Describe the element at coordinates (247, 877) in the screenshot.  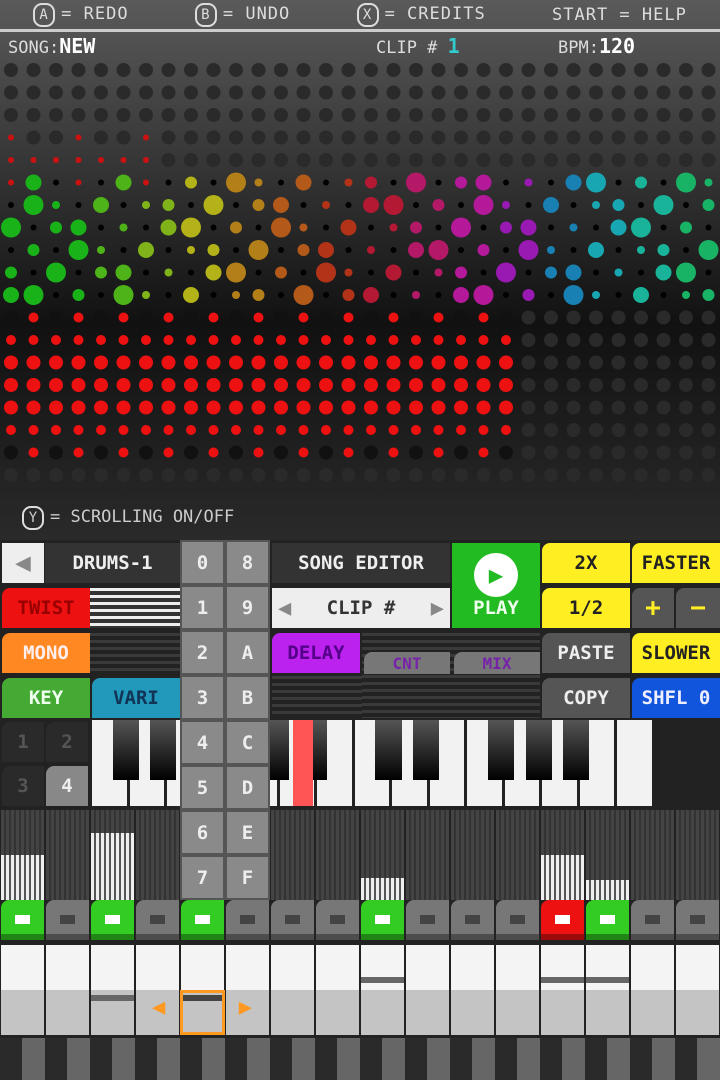
I see `pattern-F-button: F` at that location.